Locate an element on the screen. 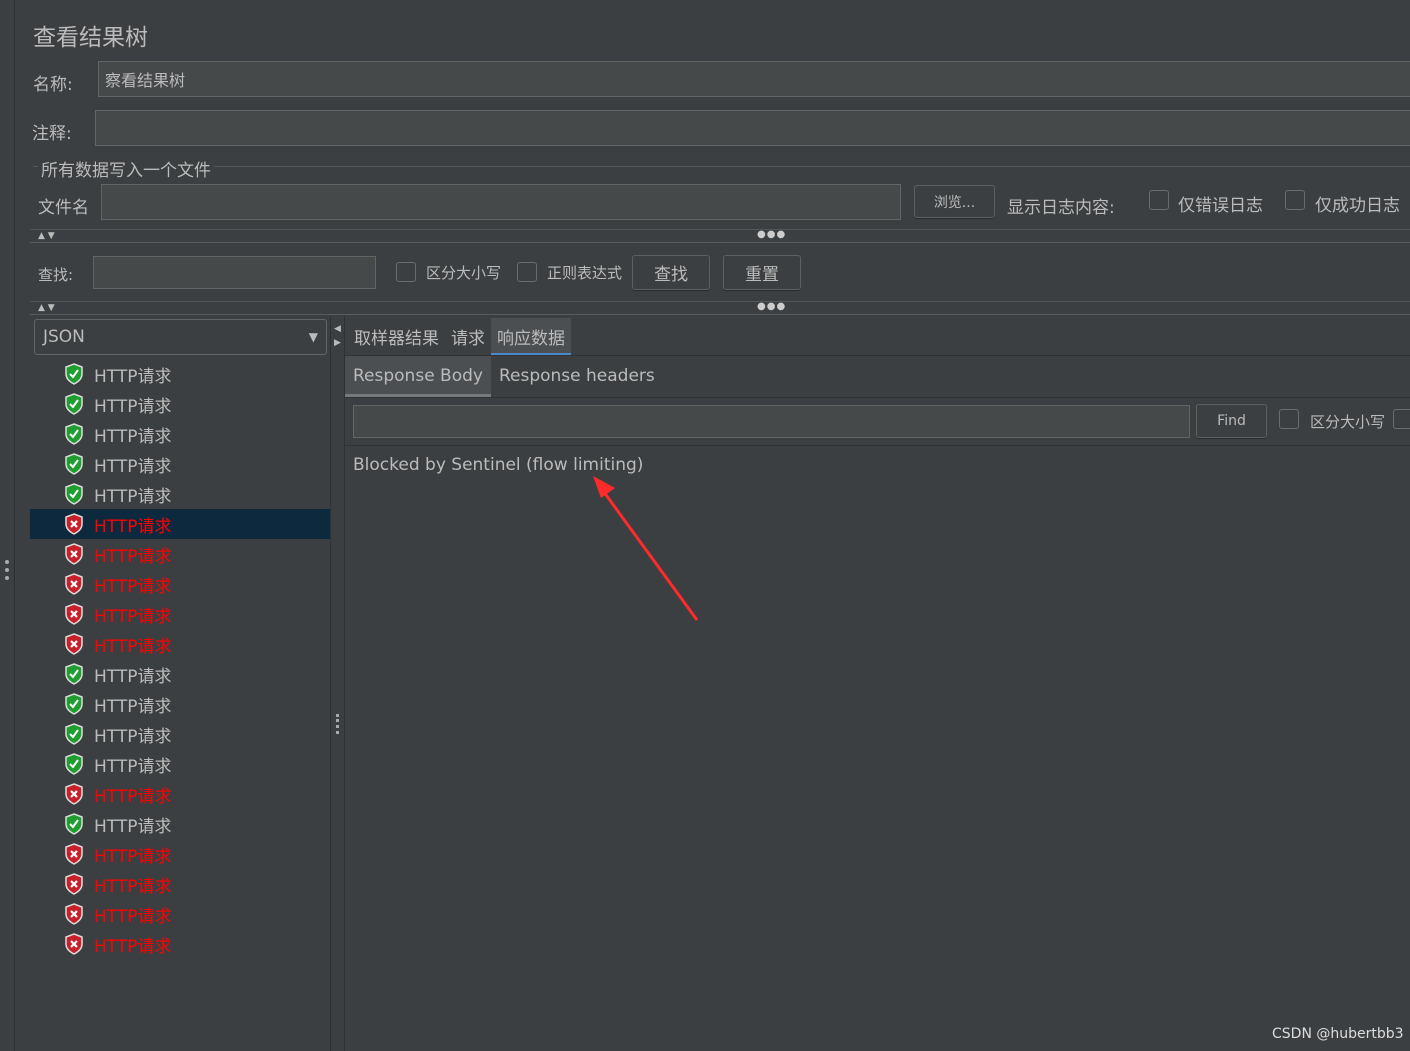 This screenshot has height=1051, width=1410. subtab-0: Response Body is located at coordinates (418, 376).